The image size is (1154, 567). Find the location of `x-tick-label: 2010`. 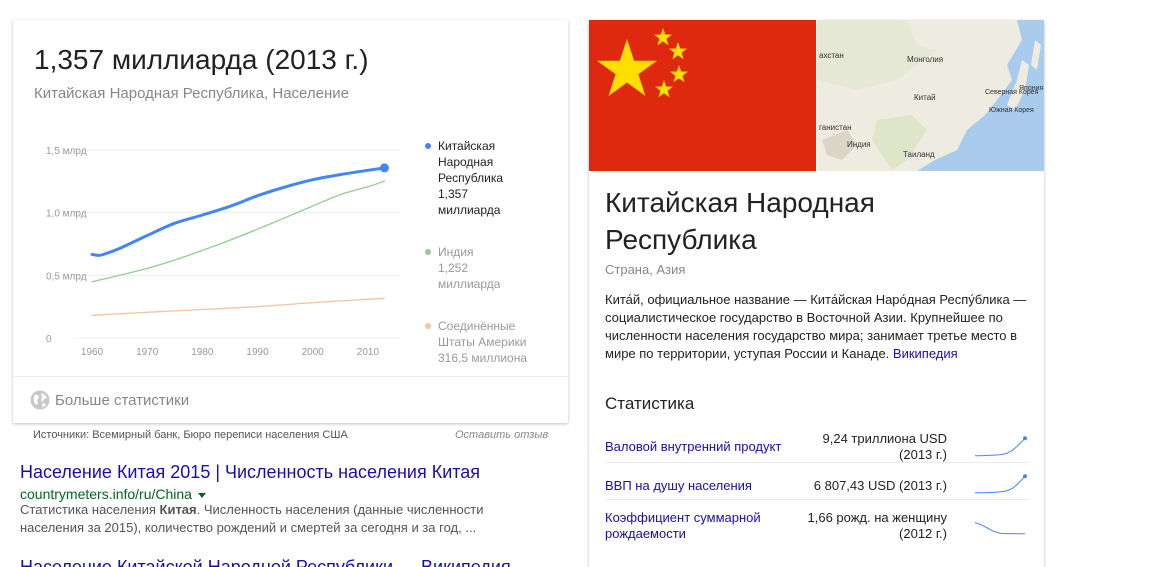

x-tick-label: 2010 is located at coordinates (368, 352).